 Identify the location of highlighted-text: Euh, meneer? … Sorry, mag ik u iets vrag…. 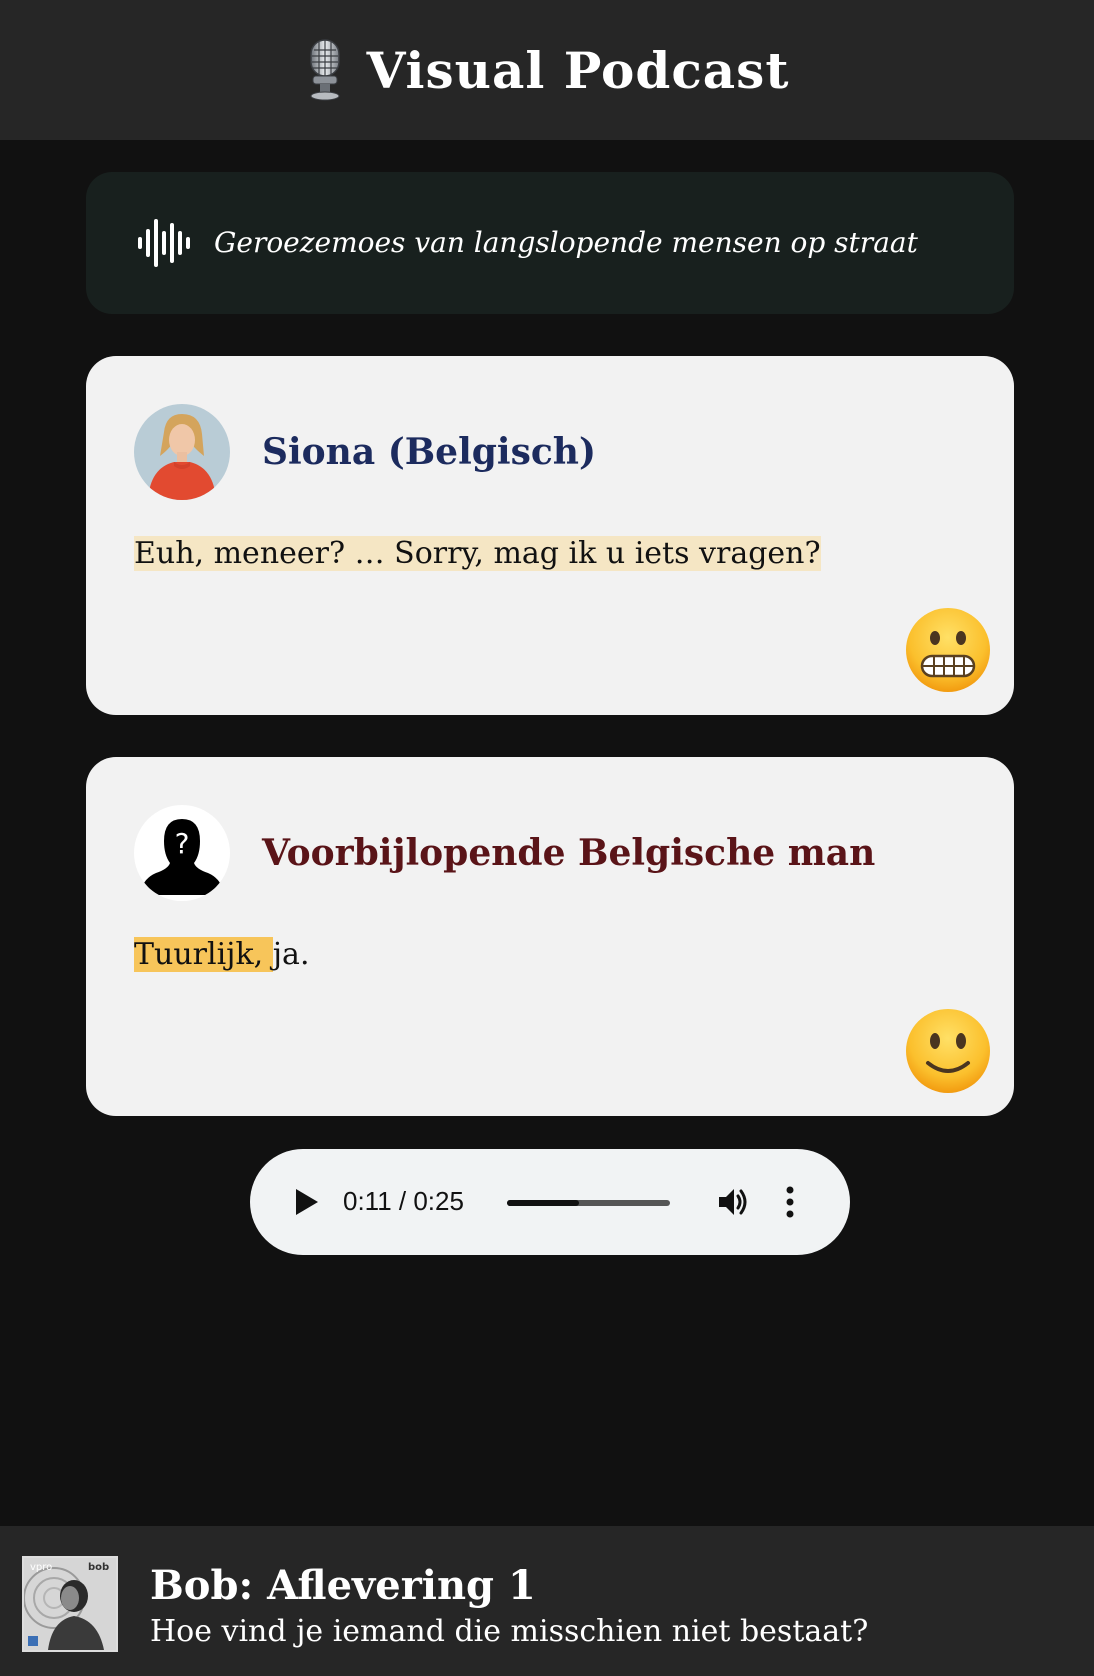
(477, 553).